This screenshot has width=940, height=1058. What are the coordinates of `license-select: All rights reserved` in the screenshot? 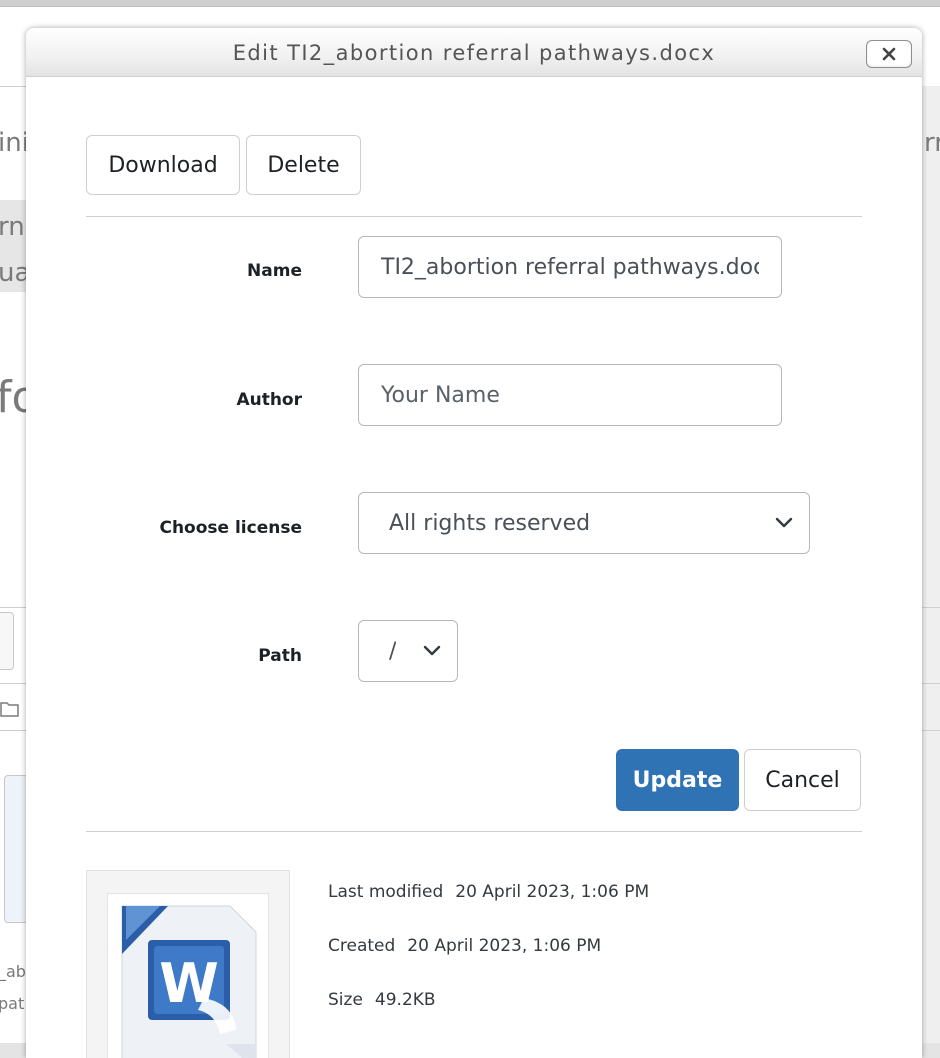 It's located at (584, 523).